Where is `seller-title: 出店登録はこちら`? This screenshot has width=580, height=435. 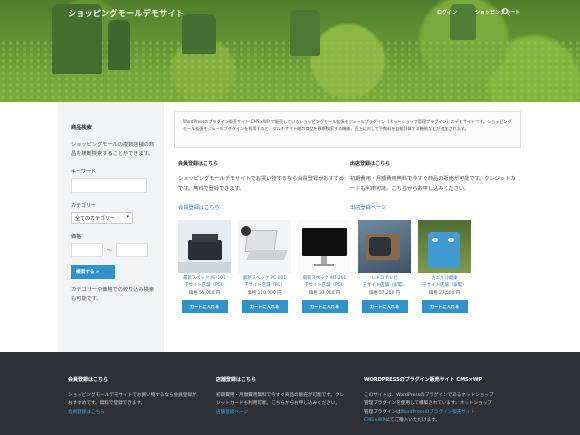
seller-title: 出店登録はこちら is located at coordinates (370, 164).